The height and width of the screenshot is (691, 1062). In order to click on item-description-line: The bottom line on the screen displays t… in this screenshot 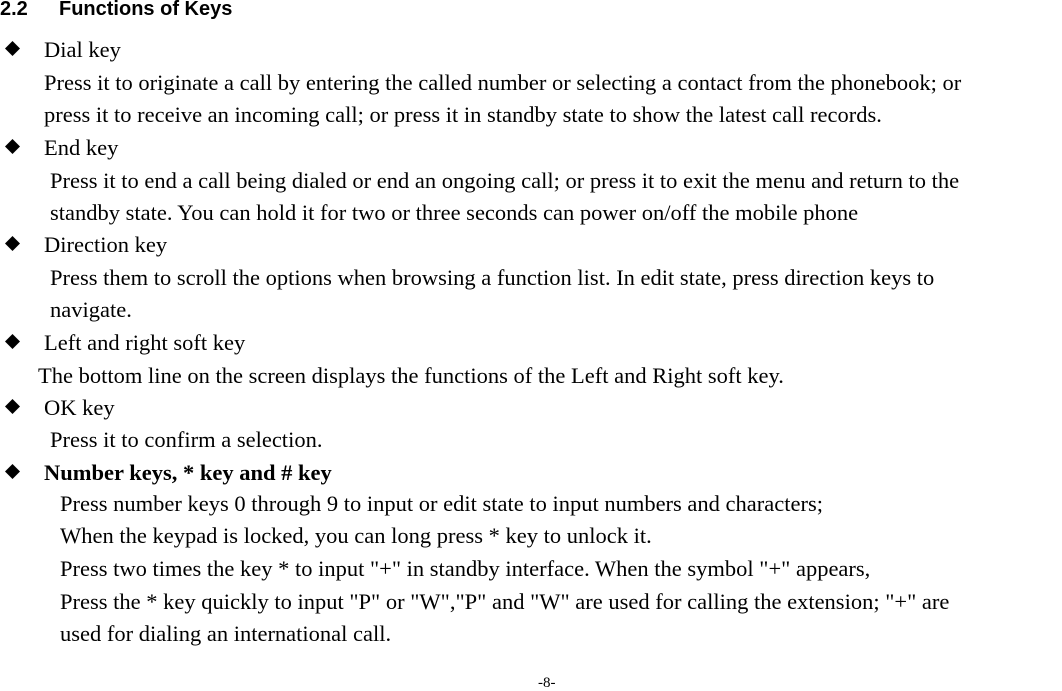, I will do `click(411, 375)`.